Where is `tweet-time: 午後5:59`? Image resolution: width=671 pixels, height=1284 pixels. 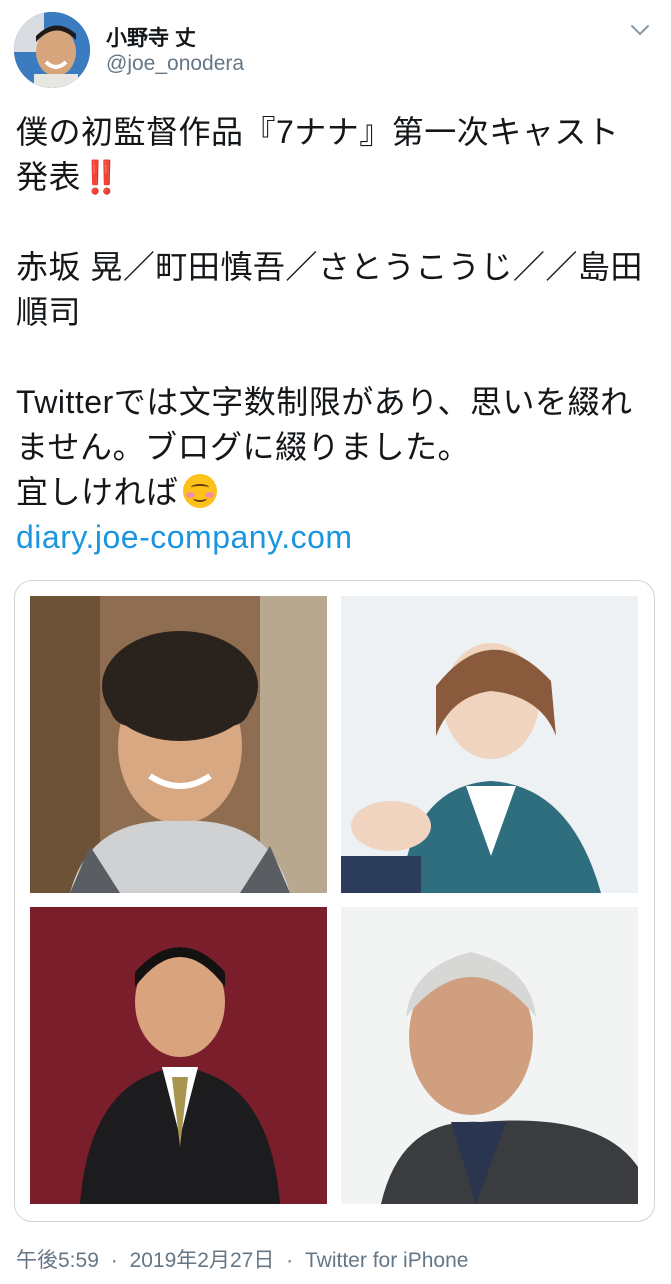
tweet-time: 午後5:59 is located at coordinates (57, 1260).